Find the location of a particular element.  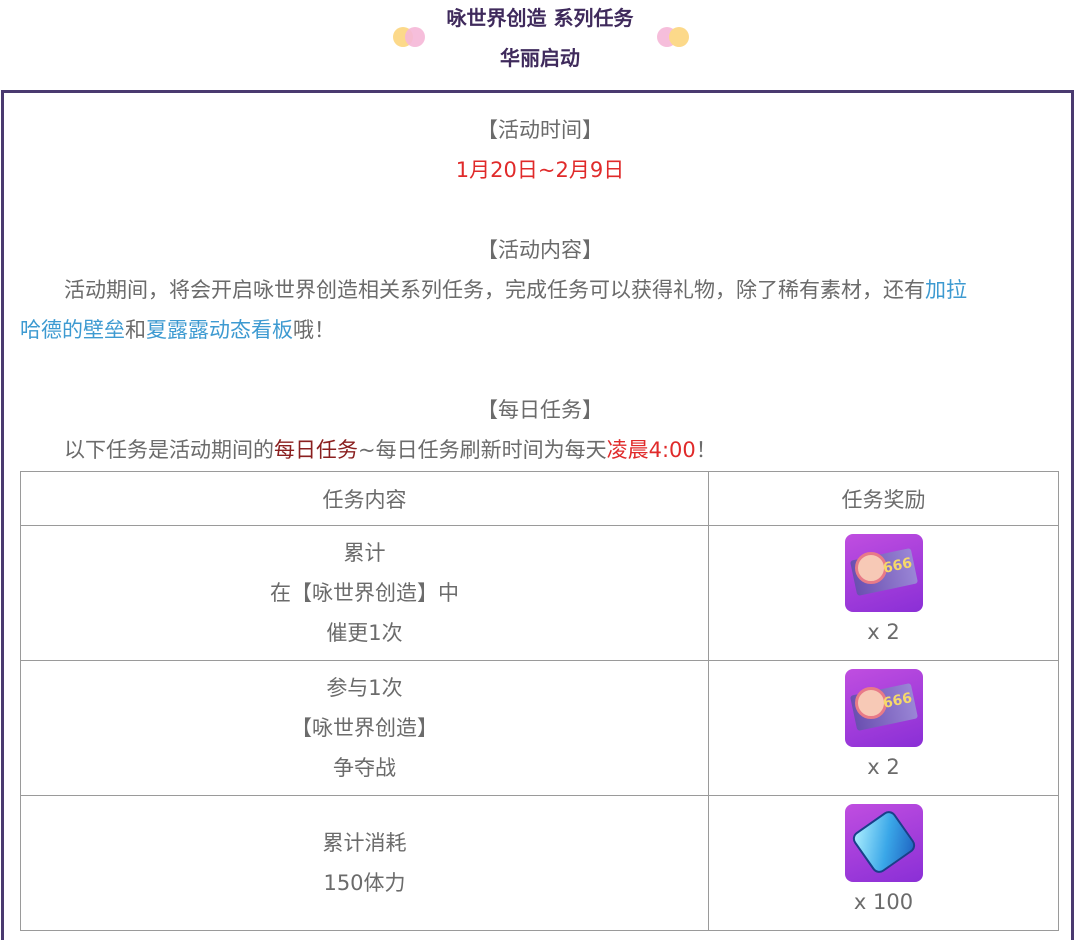

activity-content-heading: 【活动内容】 is located at coordinates (540, 250).